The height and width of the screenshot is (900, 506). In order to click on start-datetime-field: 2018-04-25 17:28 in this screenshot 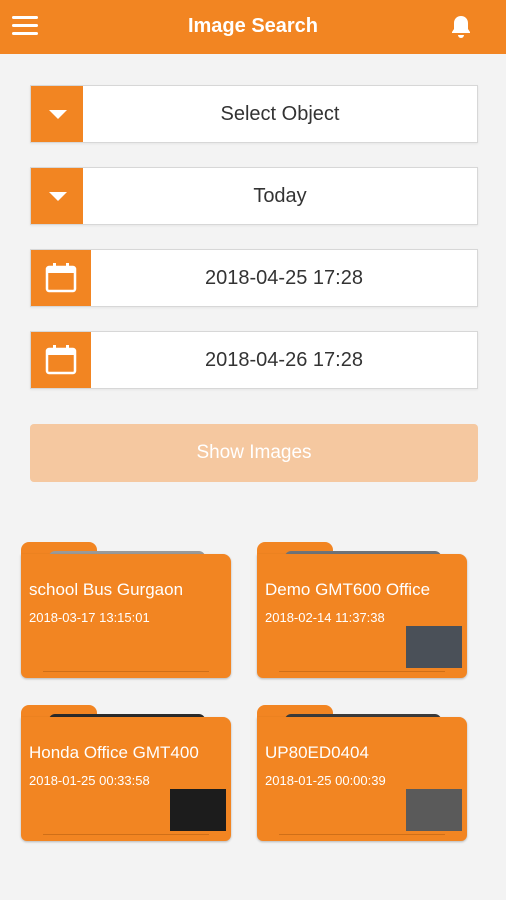, I will do `click(254, 278)`.